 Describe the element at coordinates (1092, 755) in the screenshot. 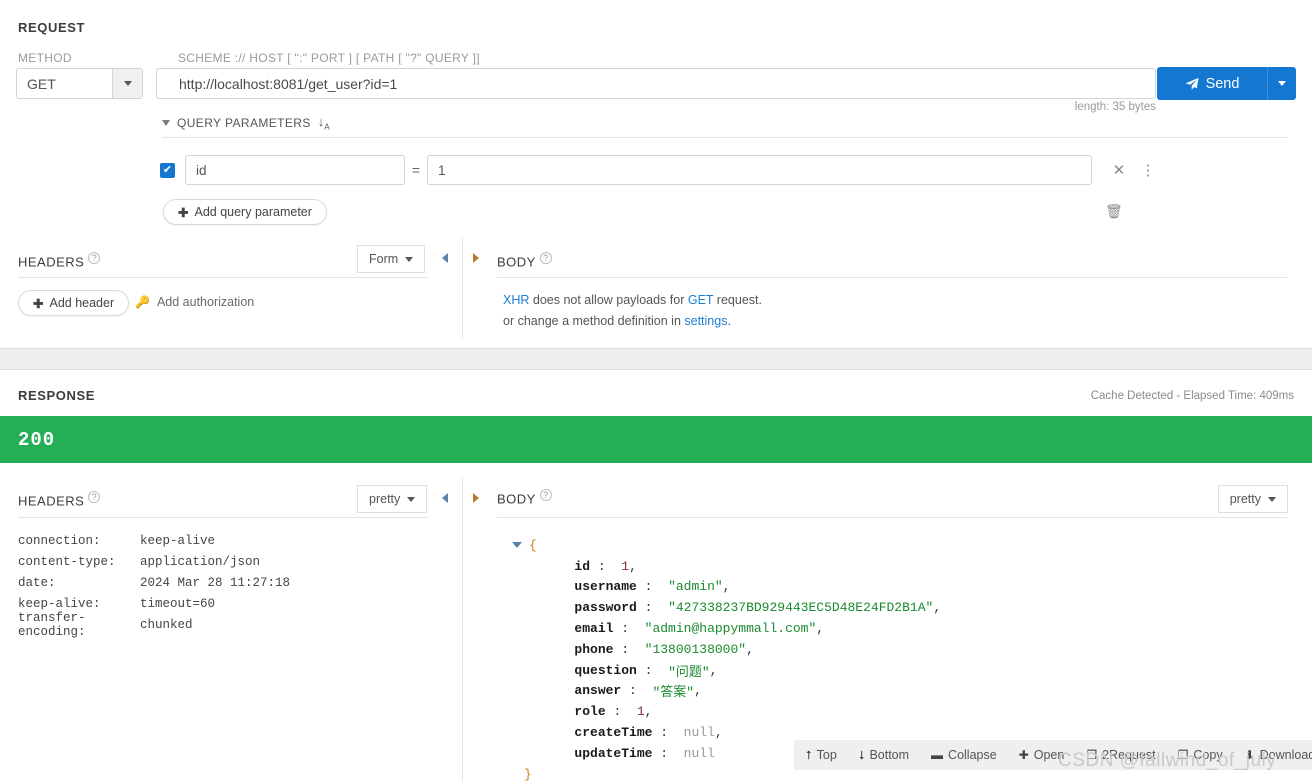

I see `request-icon: ❐` at that location.